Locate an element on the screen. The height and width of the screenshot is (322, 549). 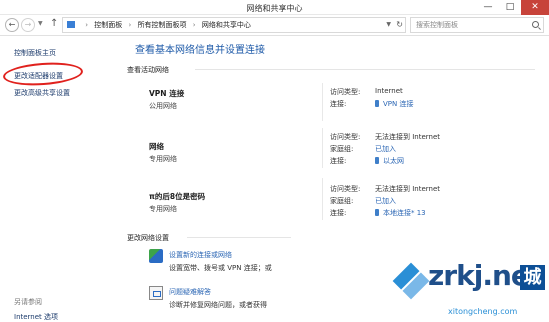
connection-item: VPN 连接 is located at coordinates (394, 104).